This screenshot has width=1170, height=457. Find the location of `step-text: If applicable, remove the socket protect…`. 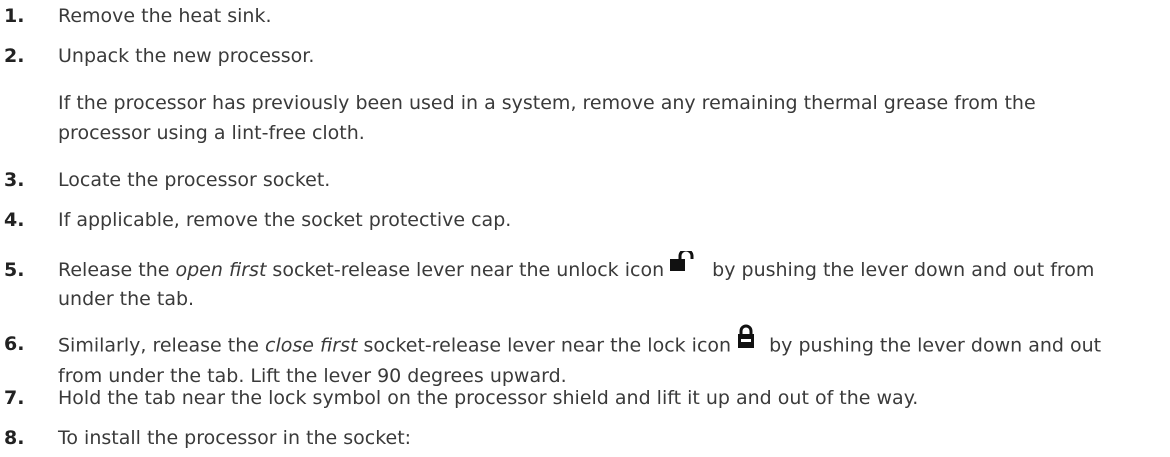

step-text: If applicable, remove the socket protect… is located at coordinates (285, 220).